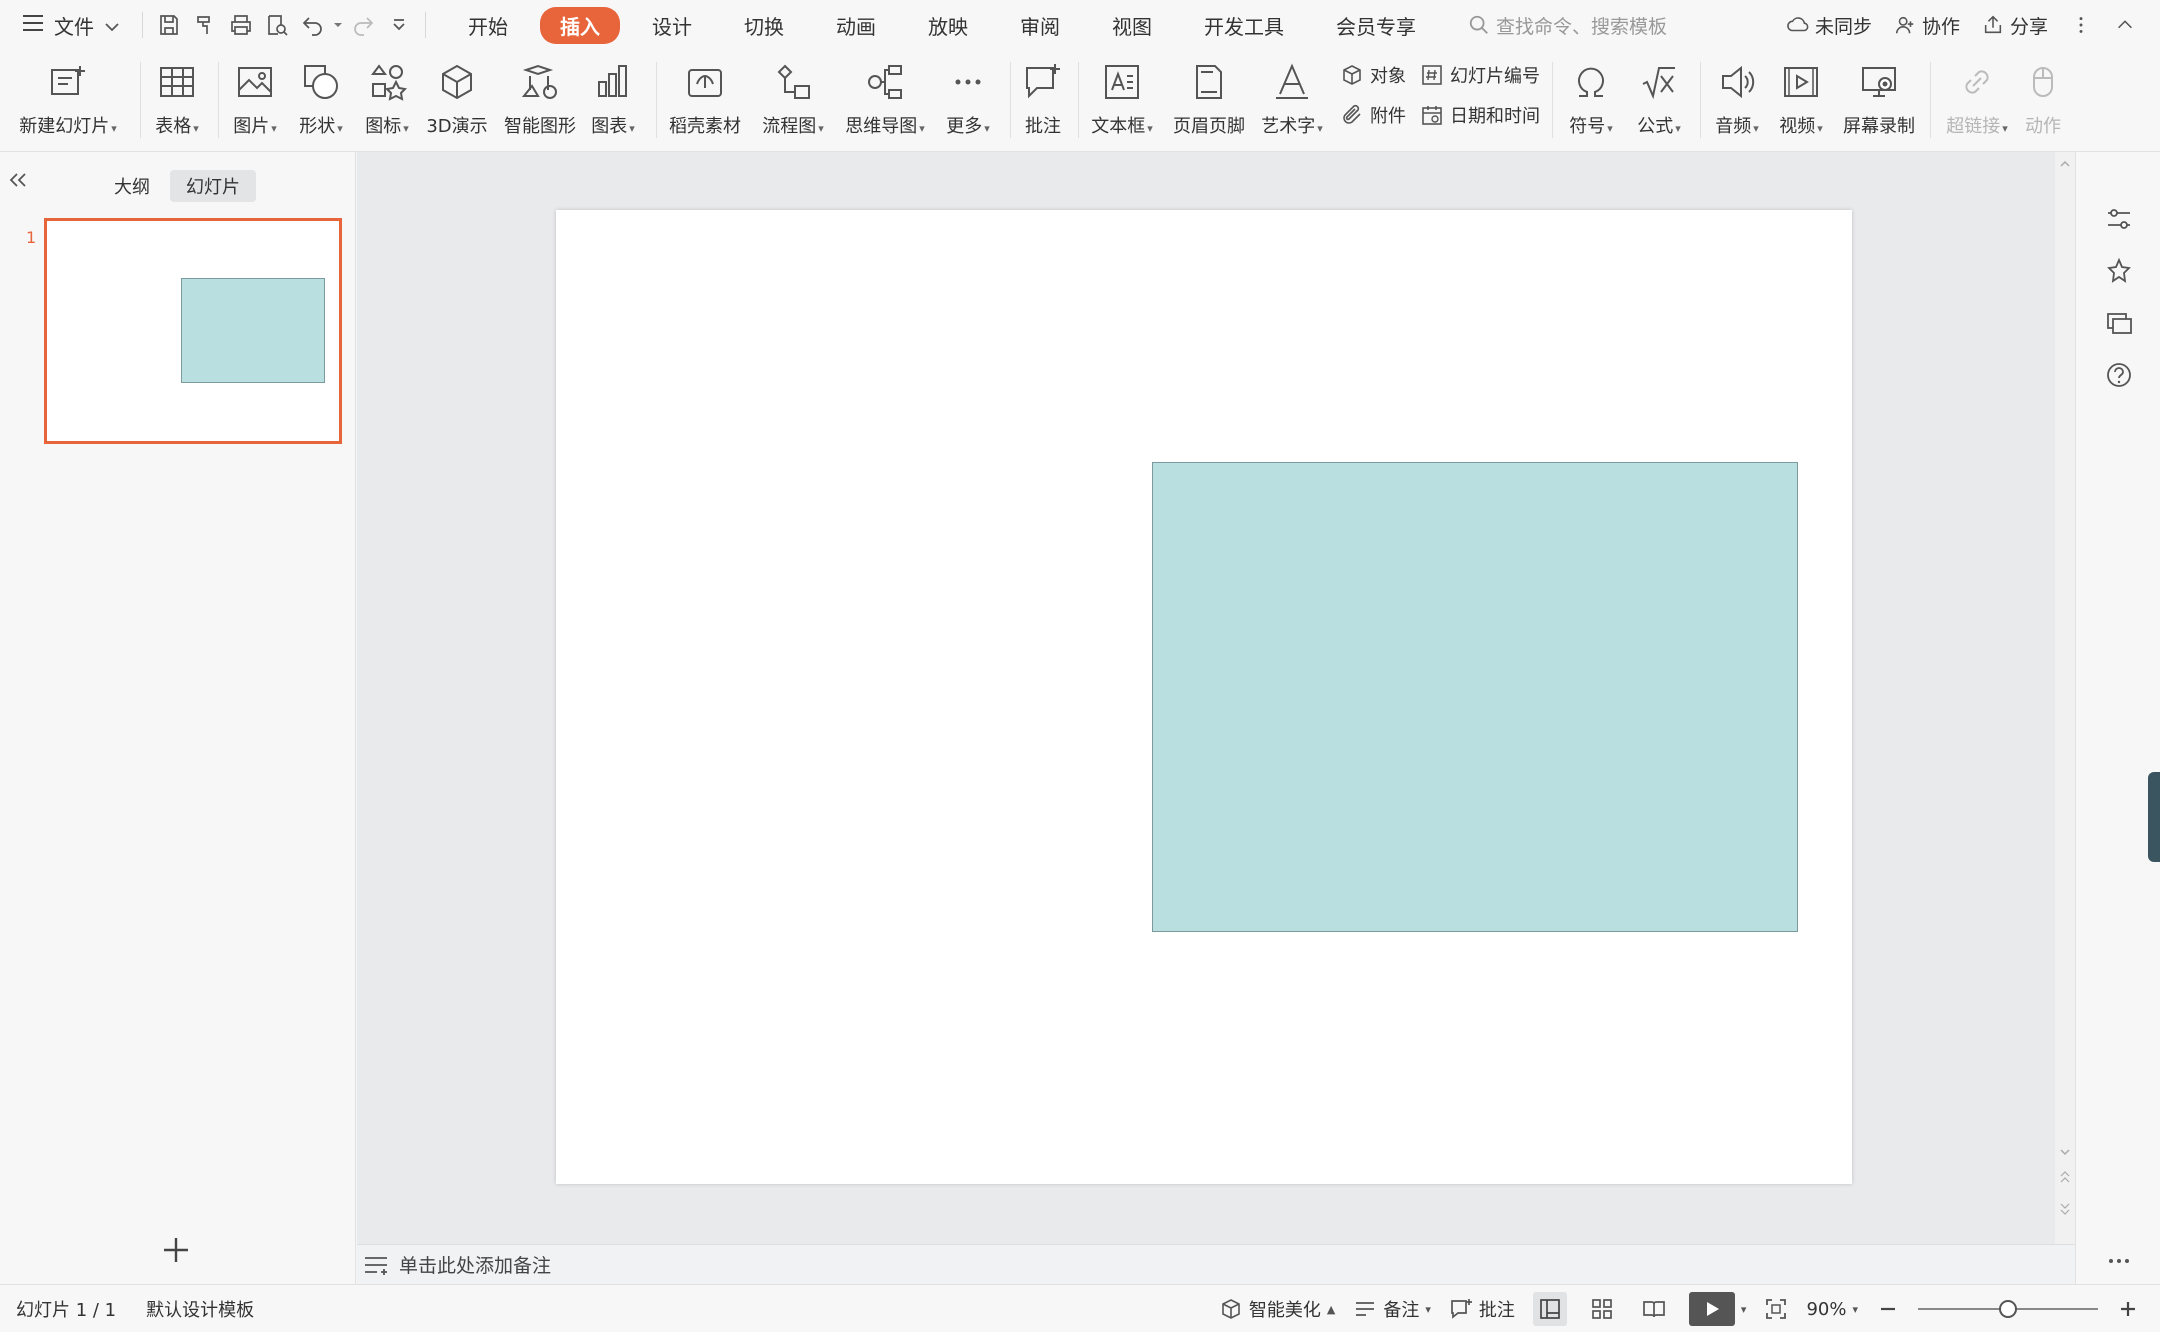 This screenshot has height=1332, width=2160. Describe the element at coordinates (488, 25) in the screenshot. I see `tab-home: 开始` at that location.